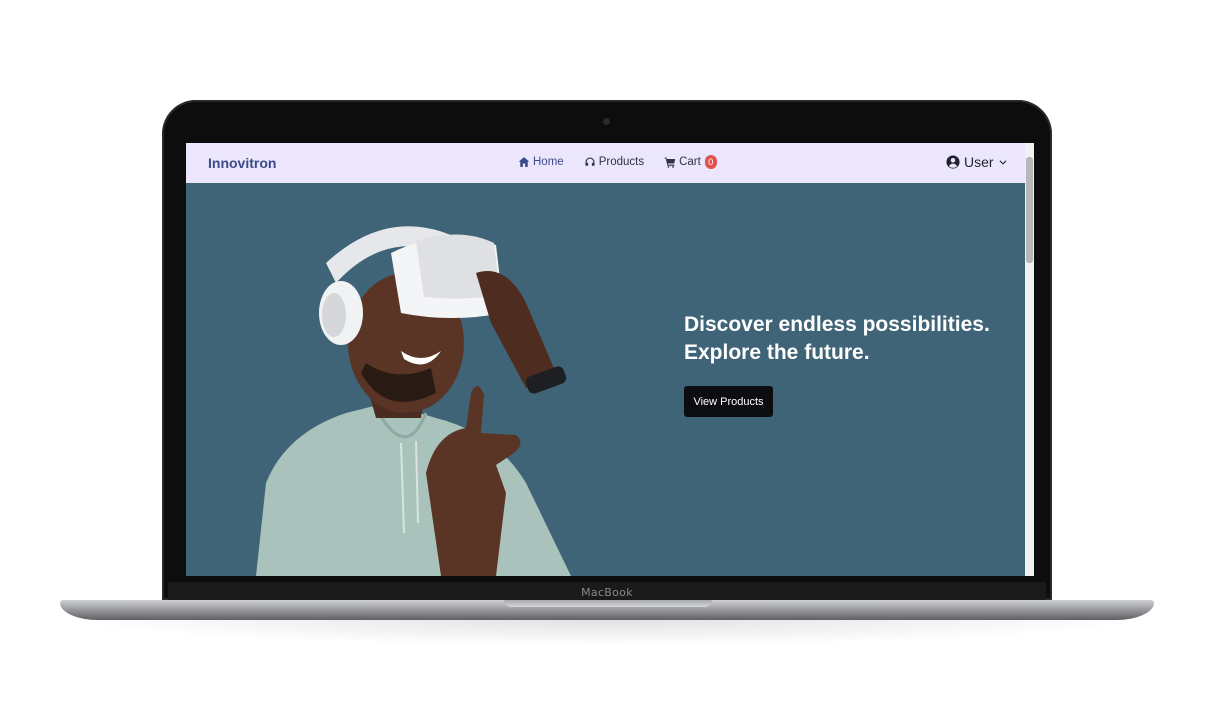 The height and width of the screenshot is (720, 1215). I want to click on laptop-bottom-bezel: MacBook, so click(607, 592).